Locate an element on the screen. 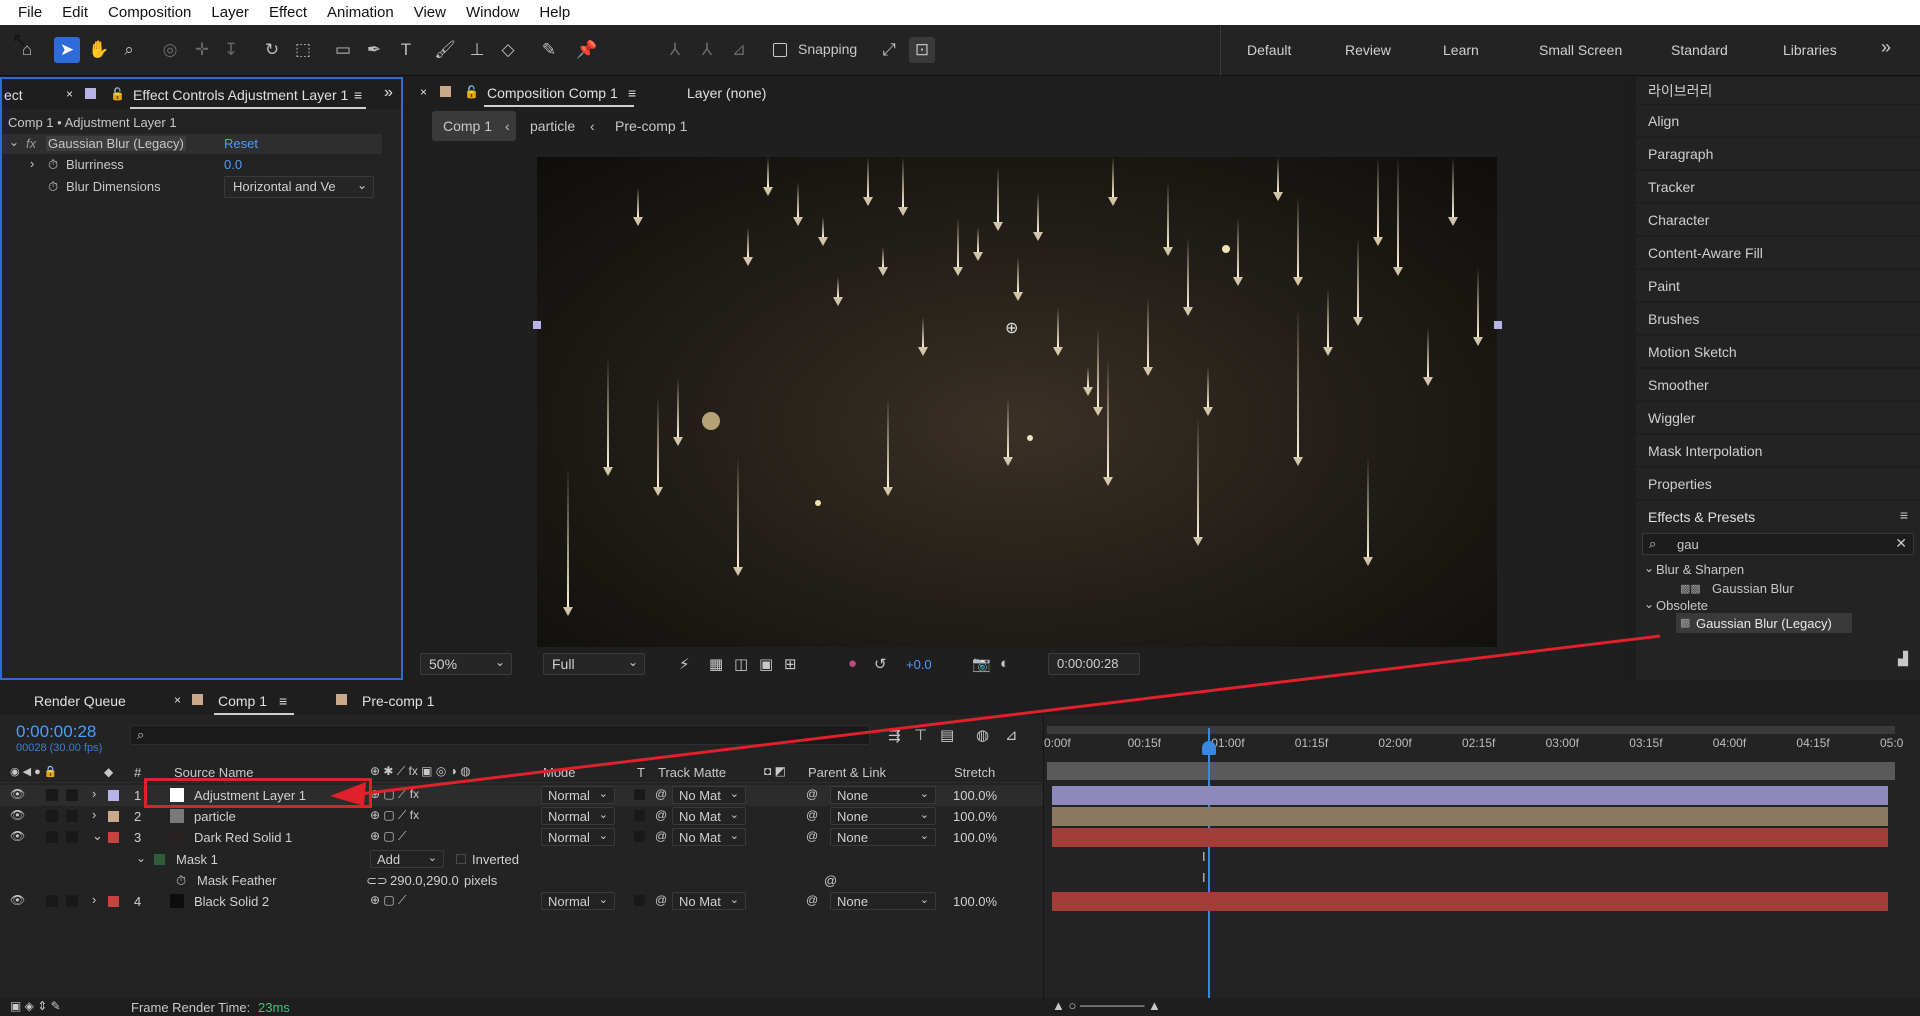  mouse-cursor-icon: ↖ is located at coordinates (20, 40).